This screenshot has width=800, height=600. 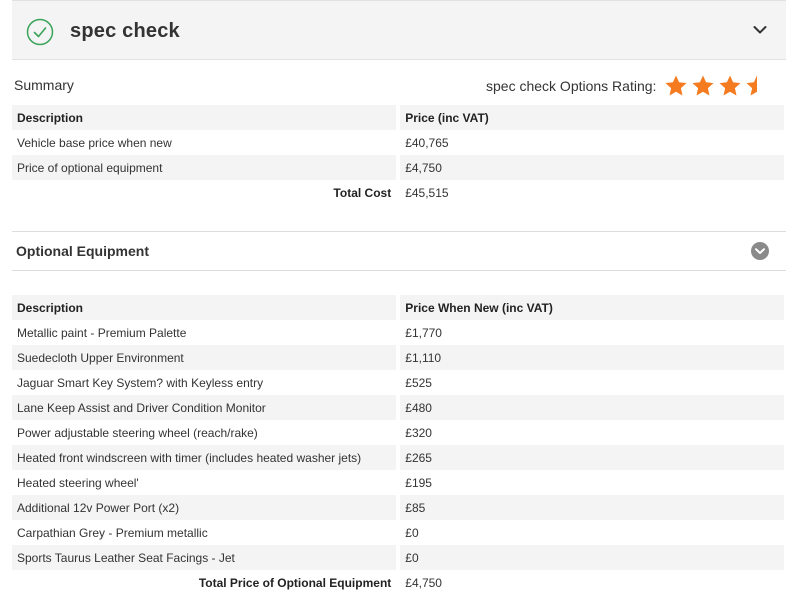 I want to click on table-row: Price of optional equipment £4,750, so click(x=398, y=167).